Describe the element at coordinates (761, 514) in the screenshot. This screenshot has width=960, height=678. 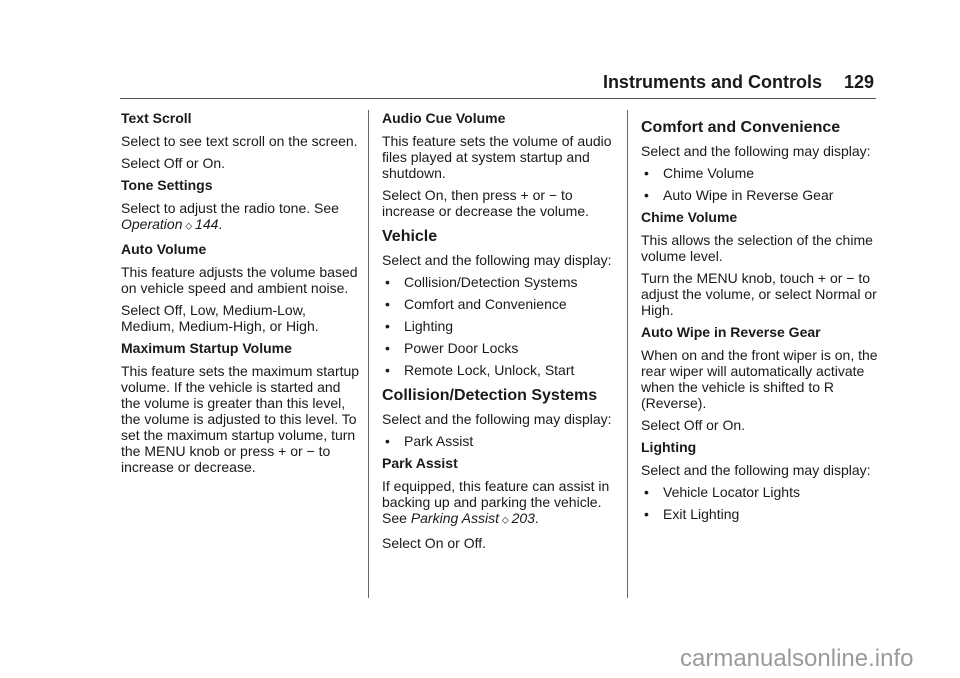
I see `bullet-item: Exit Lighting` at that location.